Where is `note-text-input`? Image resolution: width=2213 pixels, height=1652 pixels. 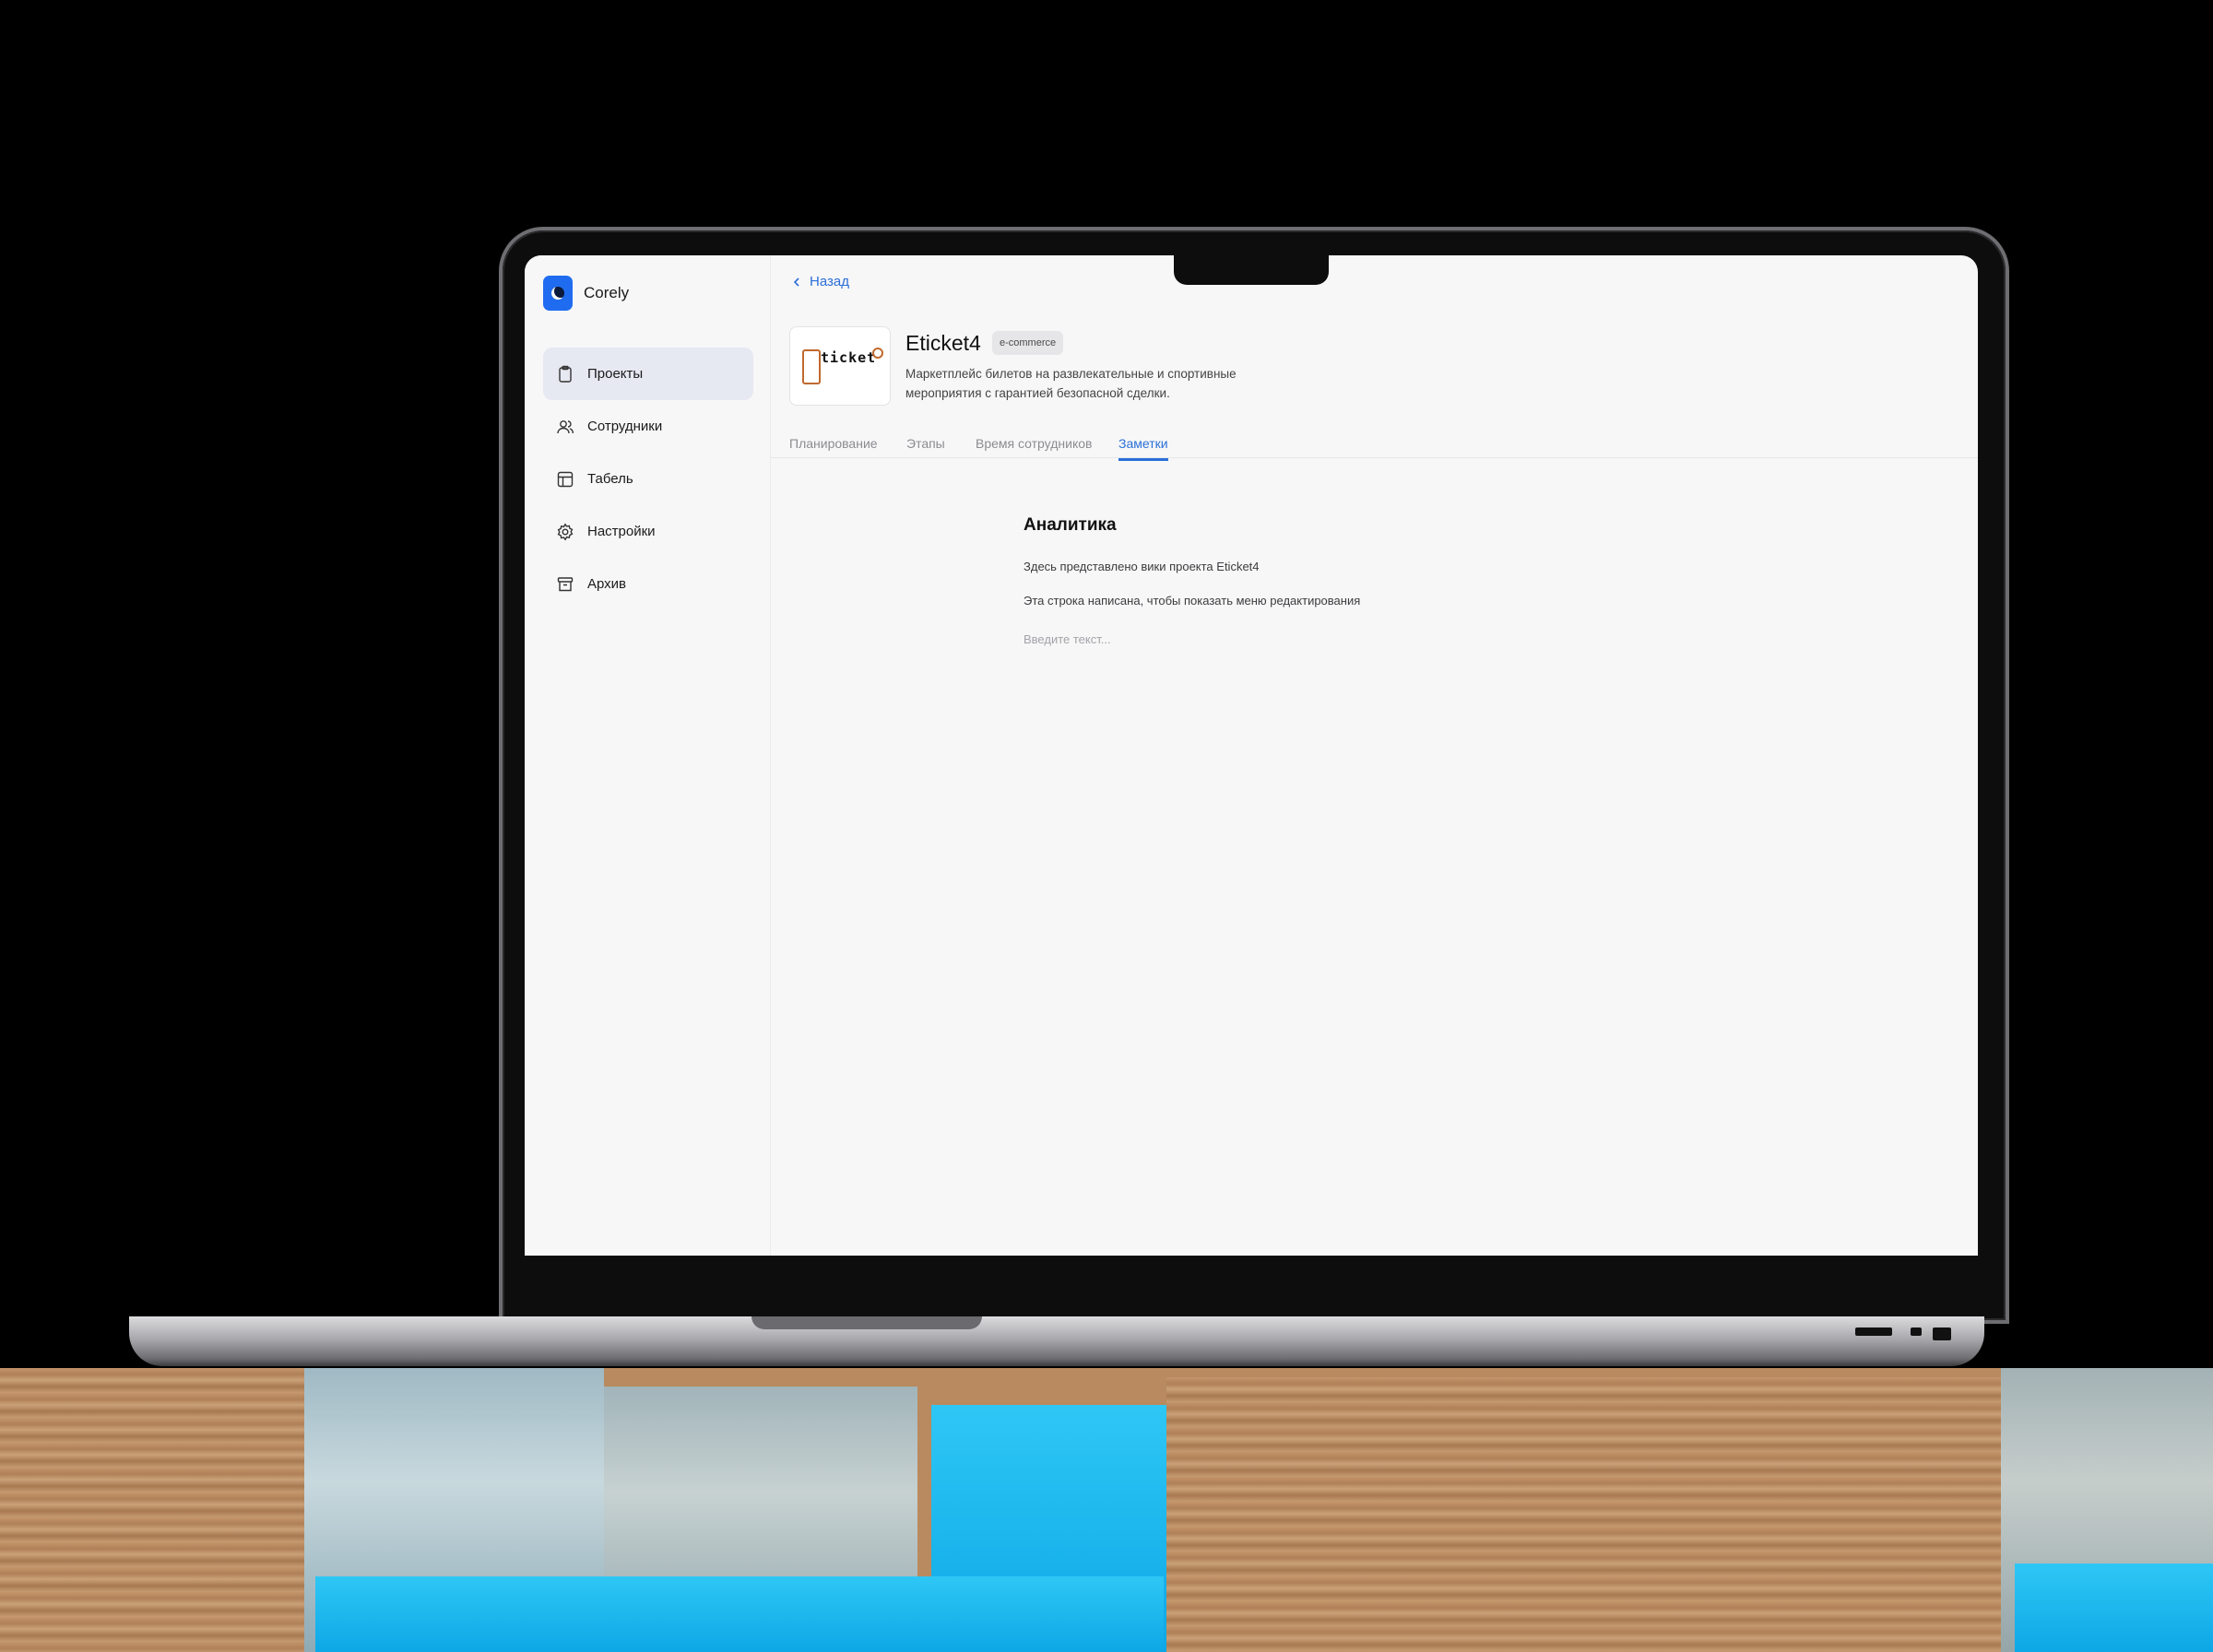 note-text-input is located at coordinates (1217, 639).